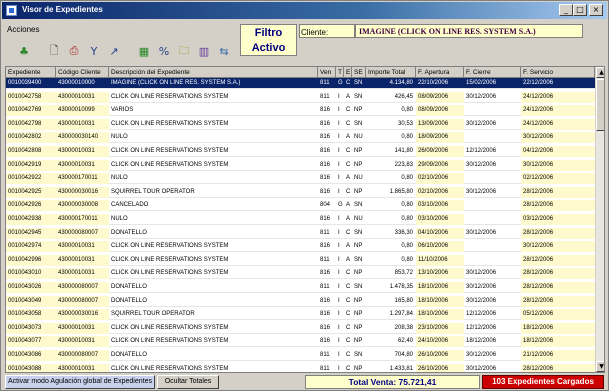 The image size is (609, 391). Describe the element at coordinates (558, 219) in the screenshot. I see `table-cell: 03/12/2006` at that location.